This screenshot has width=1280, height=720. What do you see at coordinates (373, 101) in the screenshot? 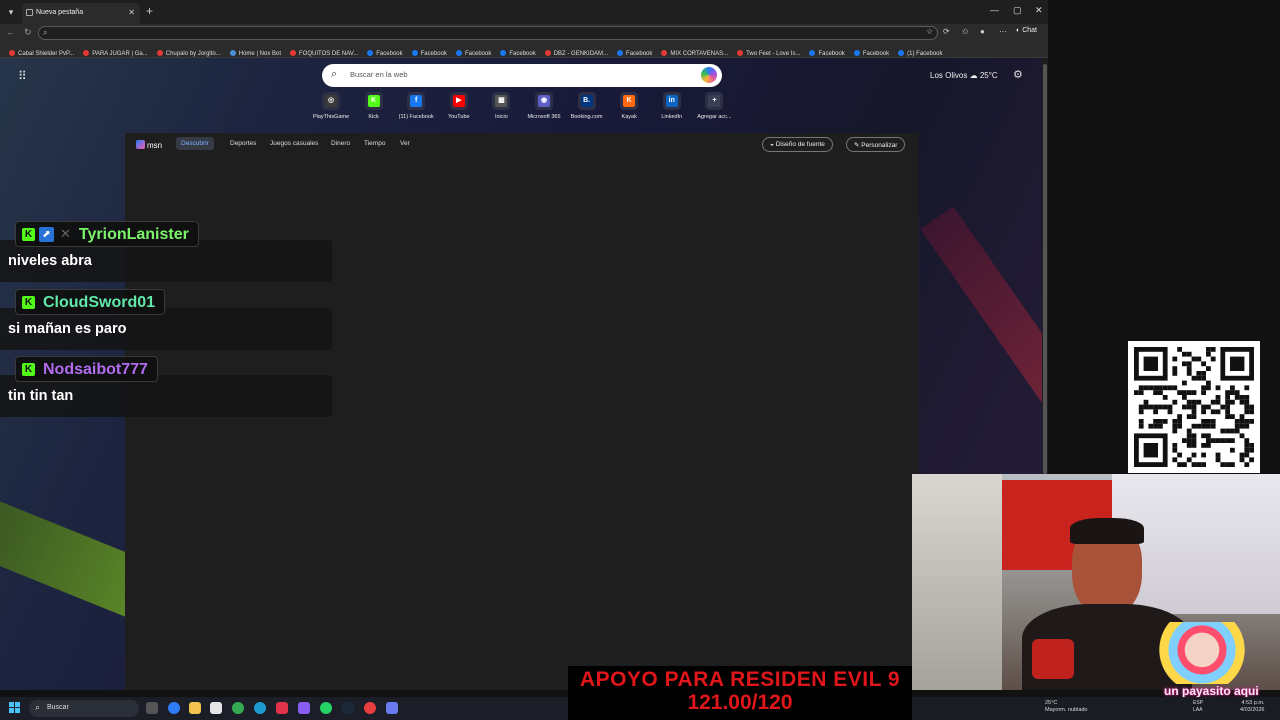
I see `quick-link-tile: K` at bounding box center [373, 101].